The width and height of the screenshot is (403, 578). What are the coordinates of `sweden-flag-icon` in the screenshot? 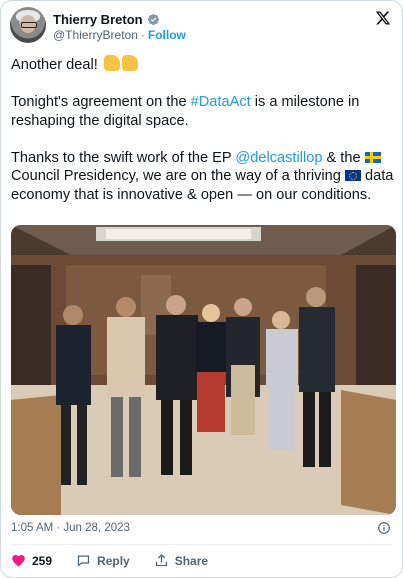 It's located at (372, 157).